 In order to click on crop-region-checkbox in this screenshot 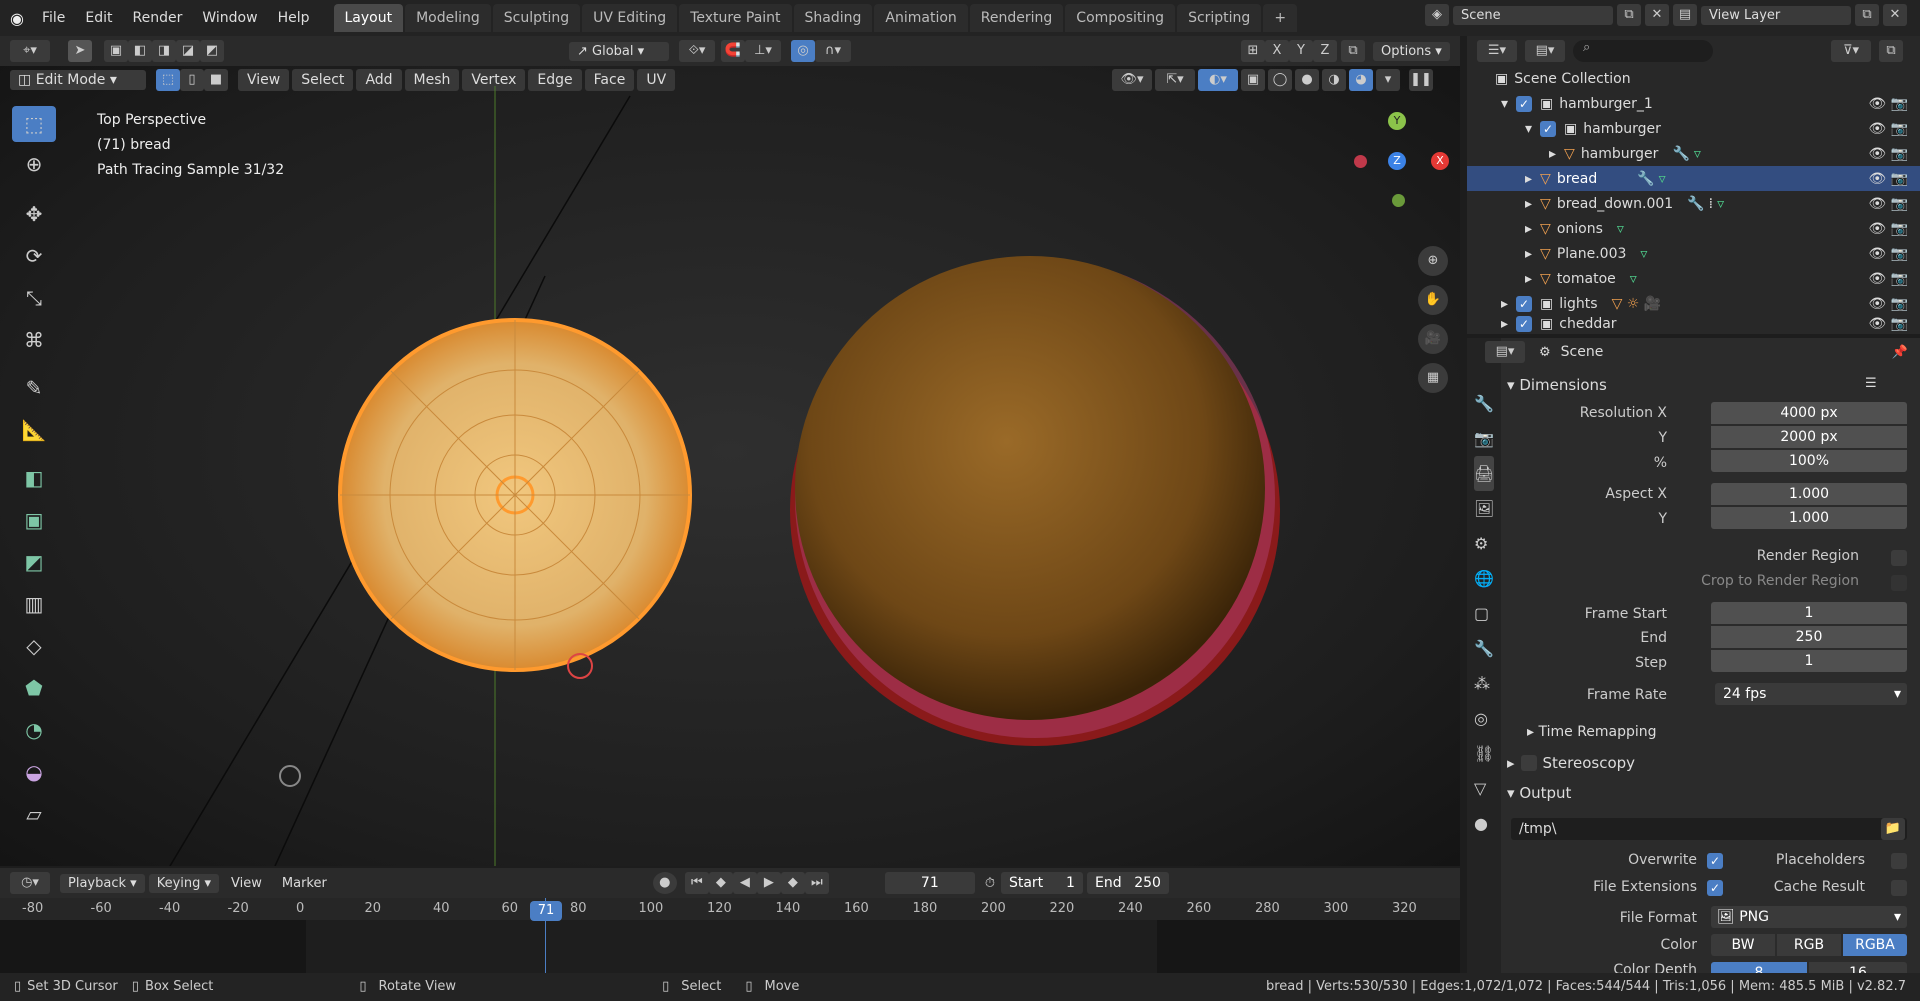, I will do `click(1899, 583)`.